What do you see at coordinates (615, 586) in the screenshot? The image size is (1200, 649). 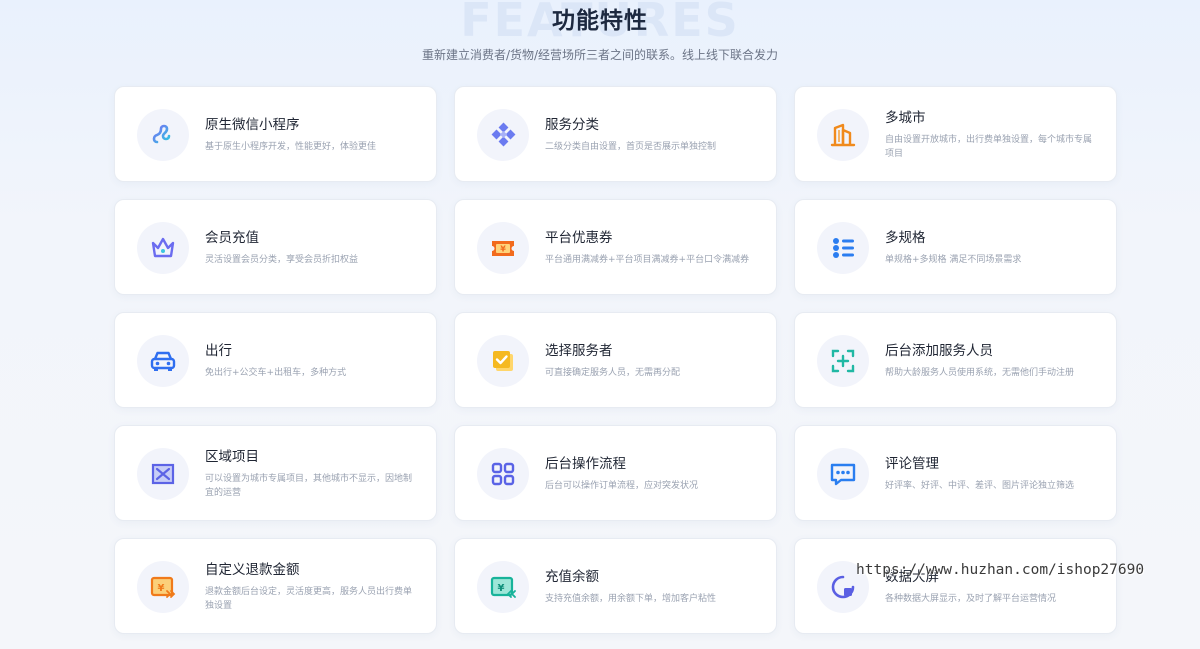 I see `feature-card-recharge-balance: ¥ 充值余额 支持充值余额，用余额下单，增加客户粘性` at bounding box center [615, 586].